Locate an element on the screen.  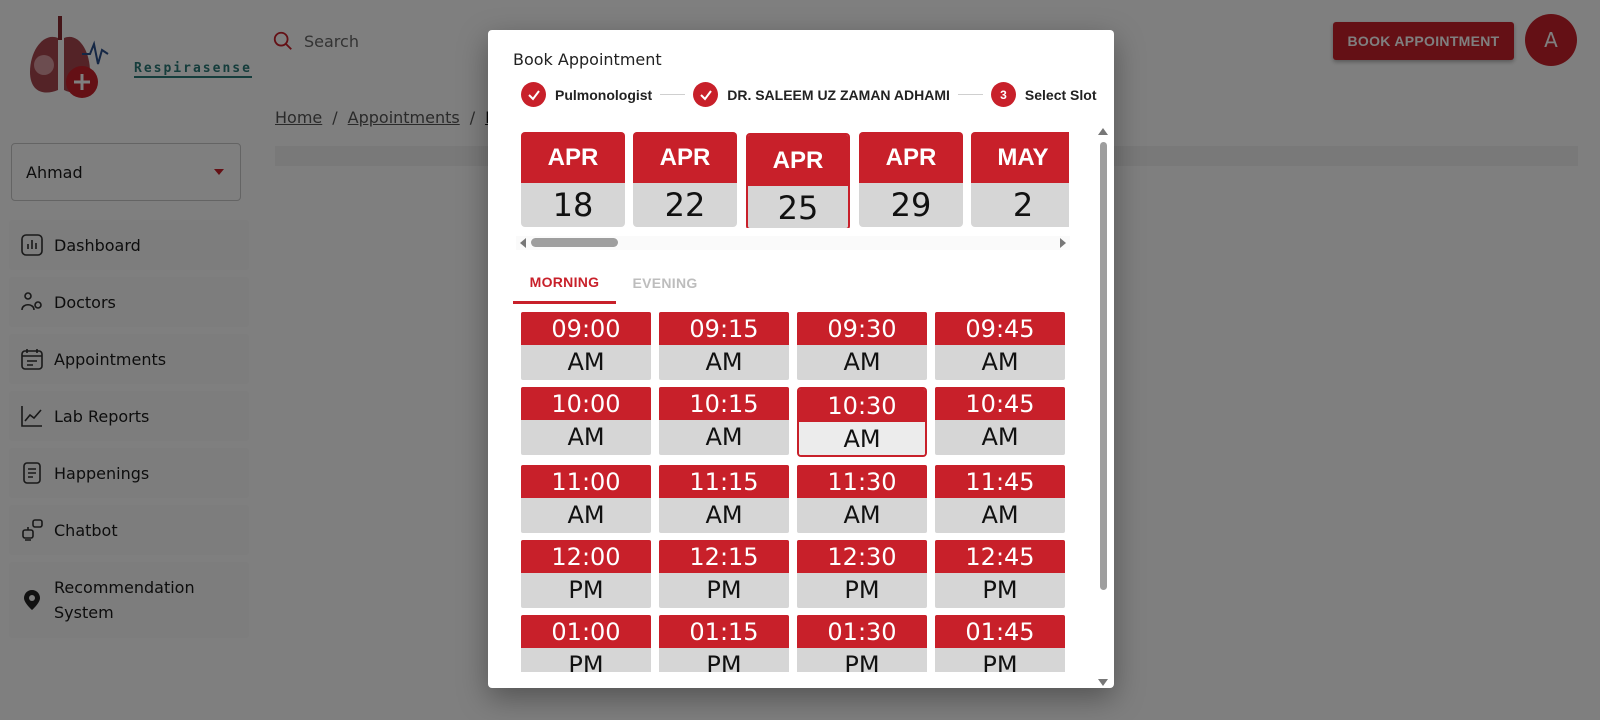
time-slot: 10:45 AM is located at coordinates (1000, 421).